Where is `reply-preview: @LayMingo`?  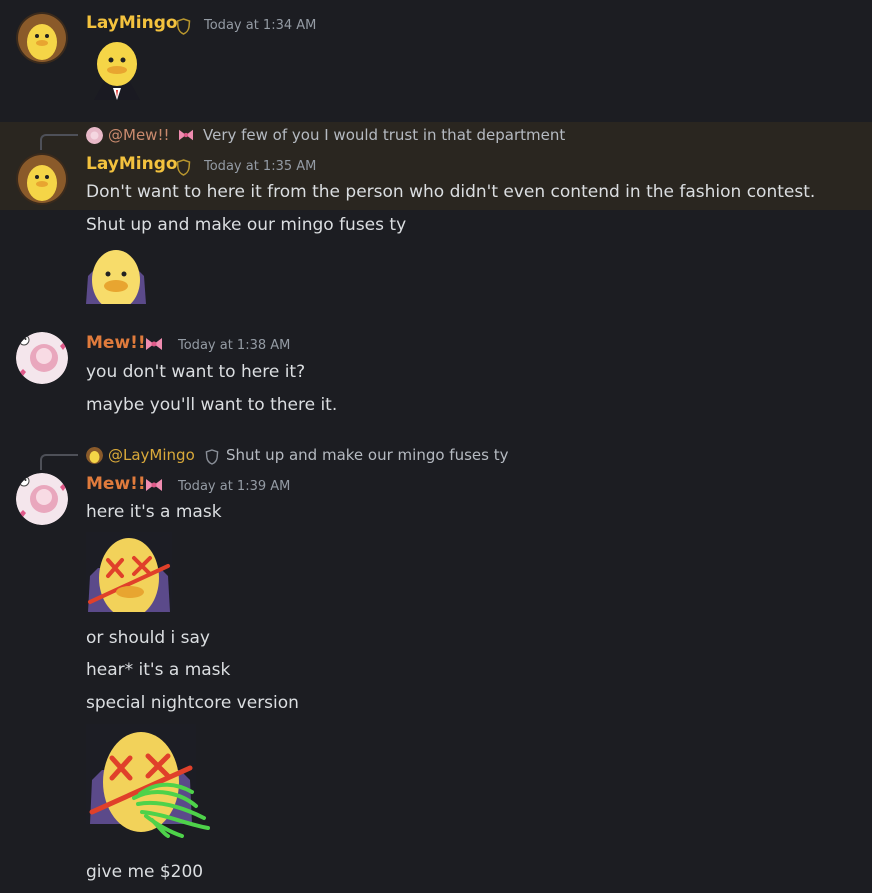
reply-preview: @LayMingo is located at coordinates (151, 455).